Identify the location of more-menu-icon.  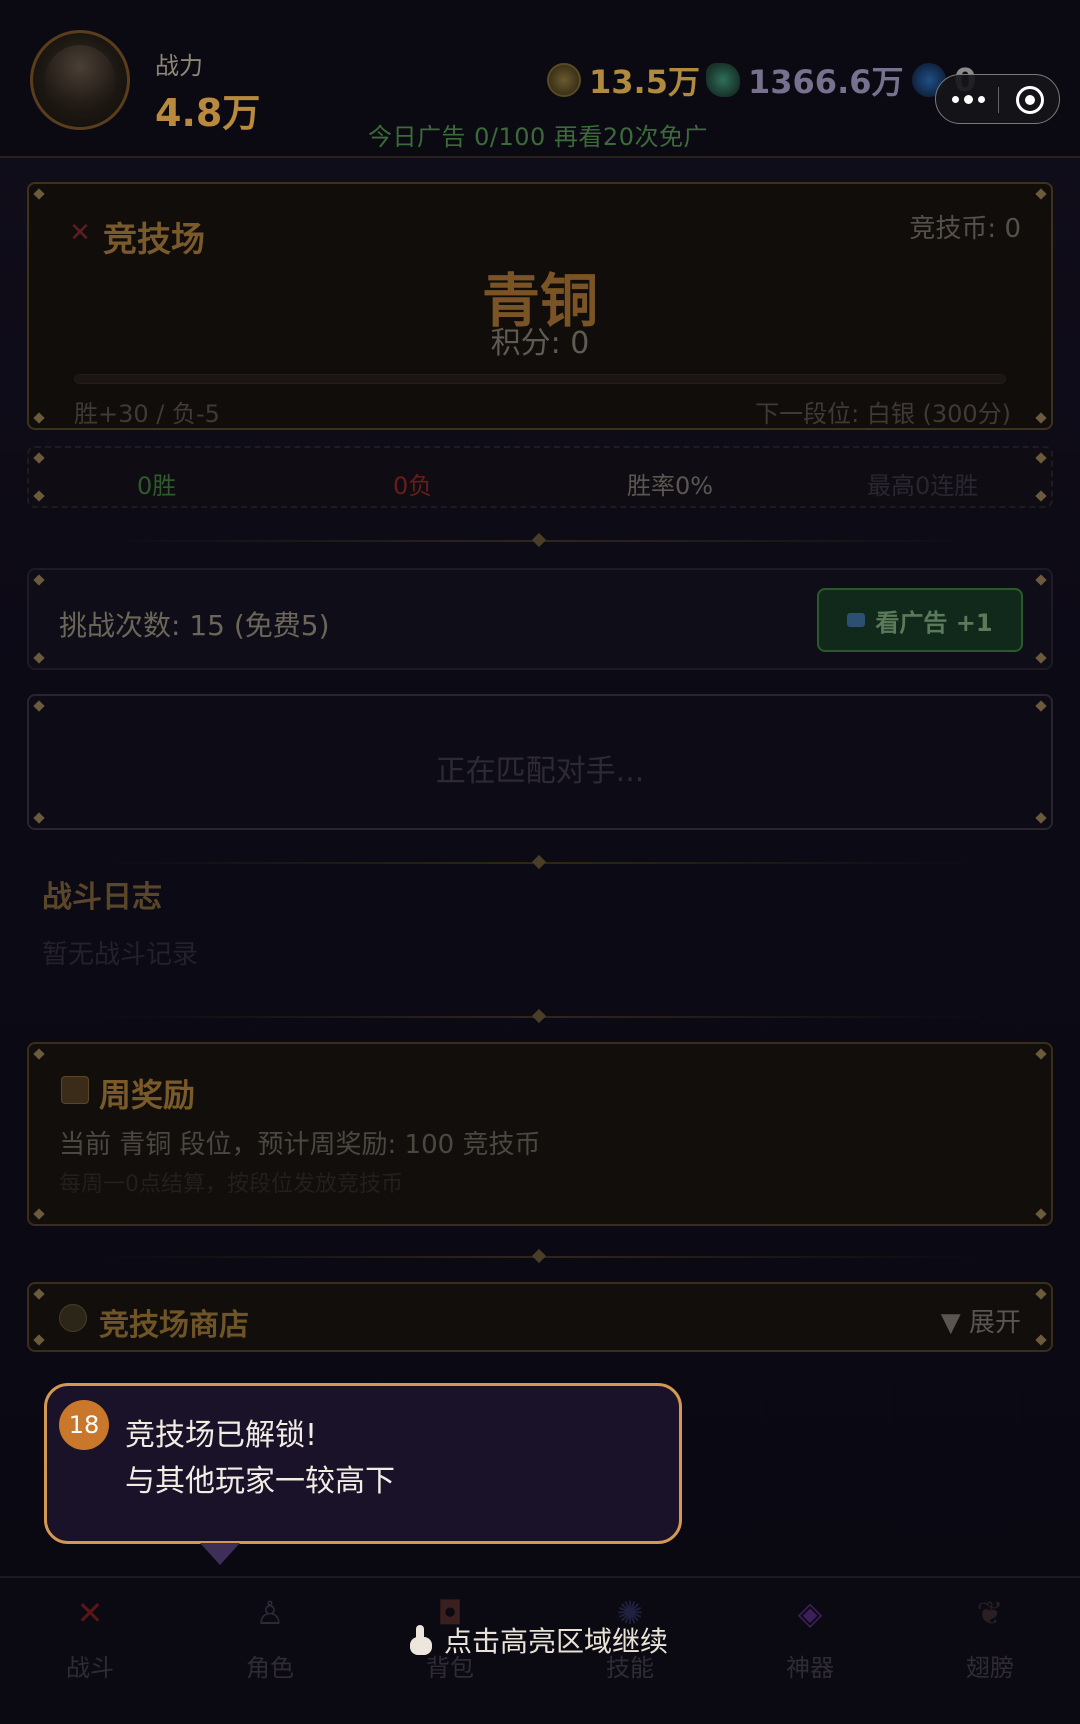
(969, 99).